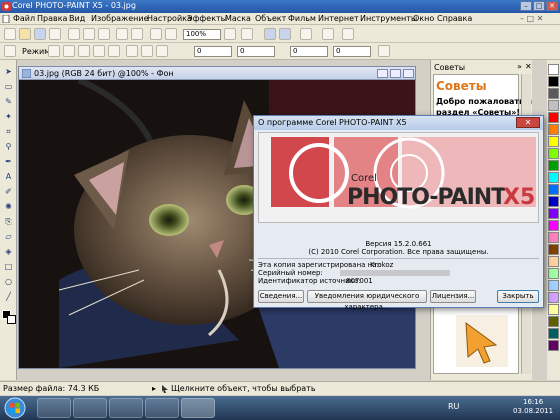 The image size is (560, 420). What do you see at coordinates (528, 122) in the screenshot?
I see `dialog-close-button: ✕` at bounding box center [528, 122].